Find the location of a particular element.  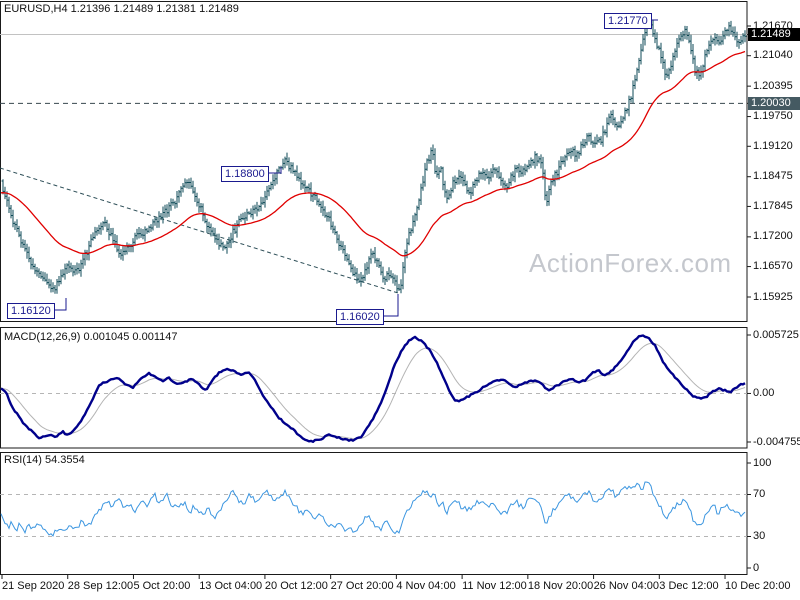

x-axis-label: 3 Dec 12:00 is located at coordinates (689, 586).